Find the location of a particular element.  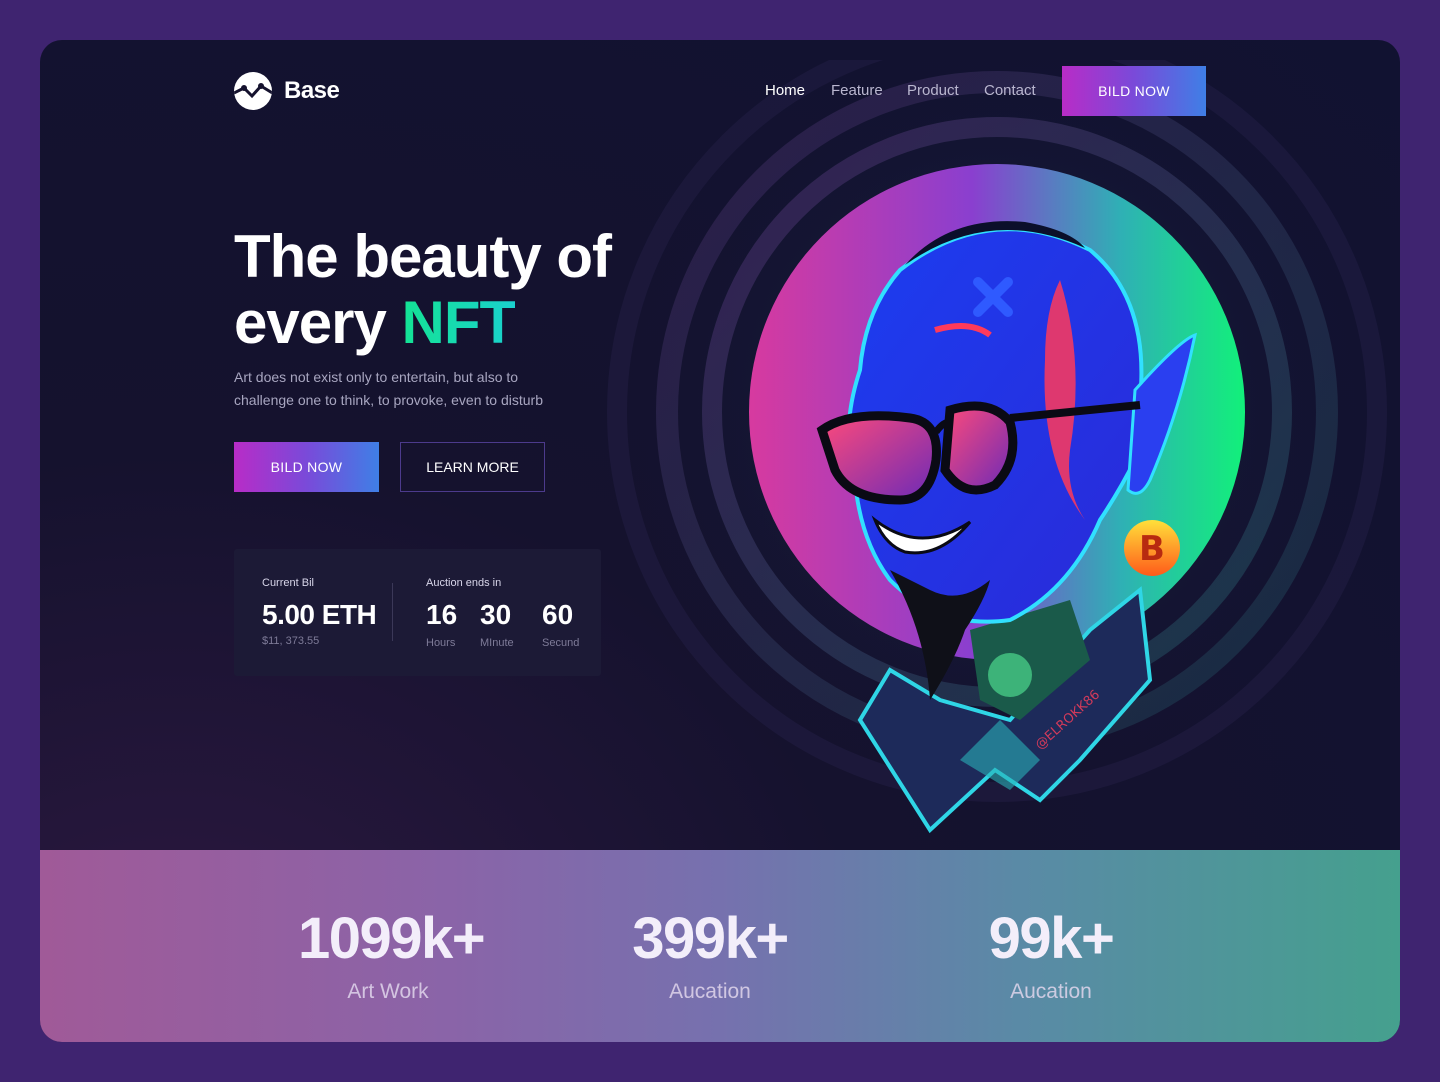

stat-auction: 399k+ Aucation is located at coordinates (710, 956).